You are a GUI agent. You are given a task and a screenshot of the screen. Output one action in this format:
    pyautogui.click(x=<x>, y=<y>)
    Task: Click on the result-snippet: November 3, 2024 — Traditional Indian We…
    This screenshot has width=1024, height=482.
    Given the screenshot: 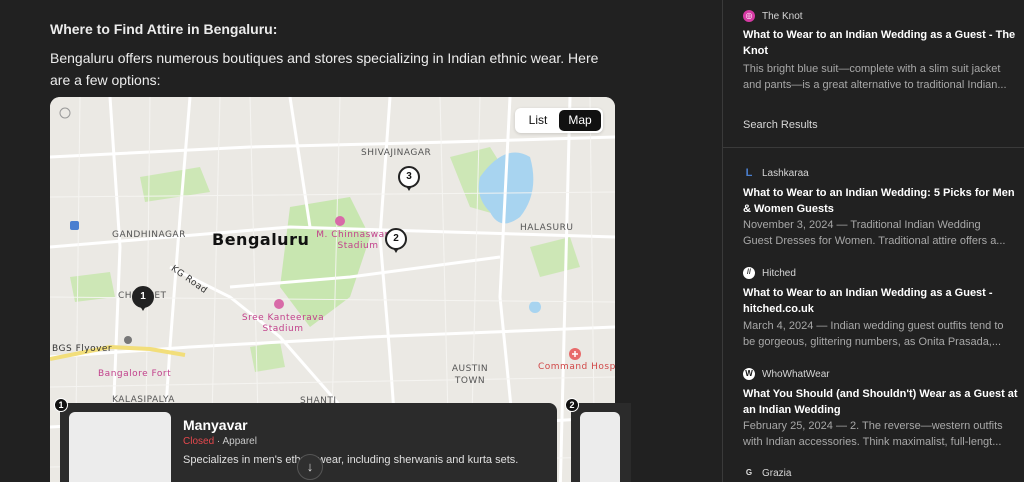 What is the action you would take?
    pyautogui.click(x=862, y=225)
    